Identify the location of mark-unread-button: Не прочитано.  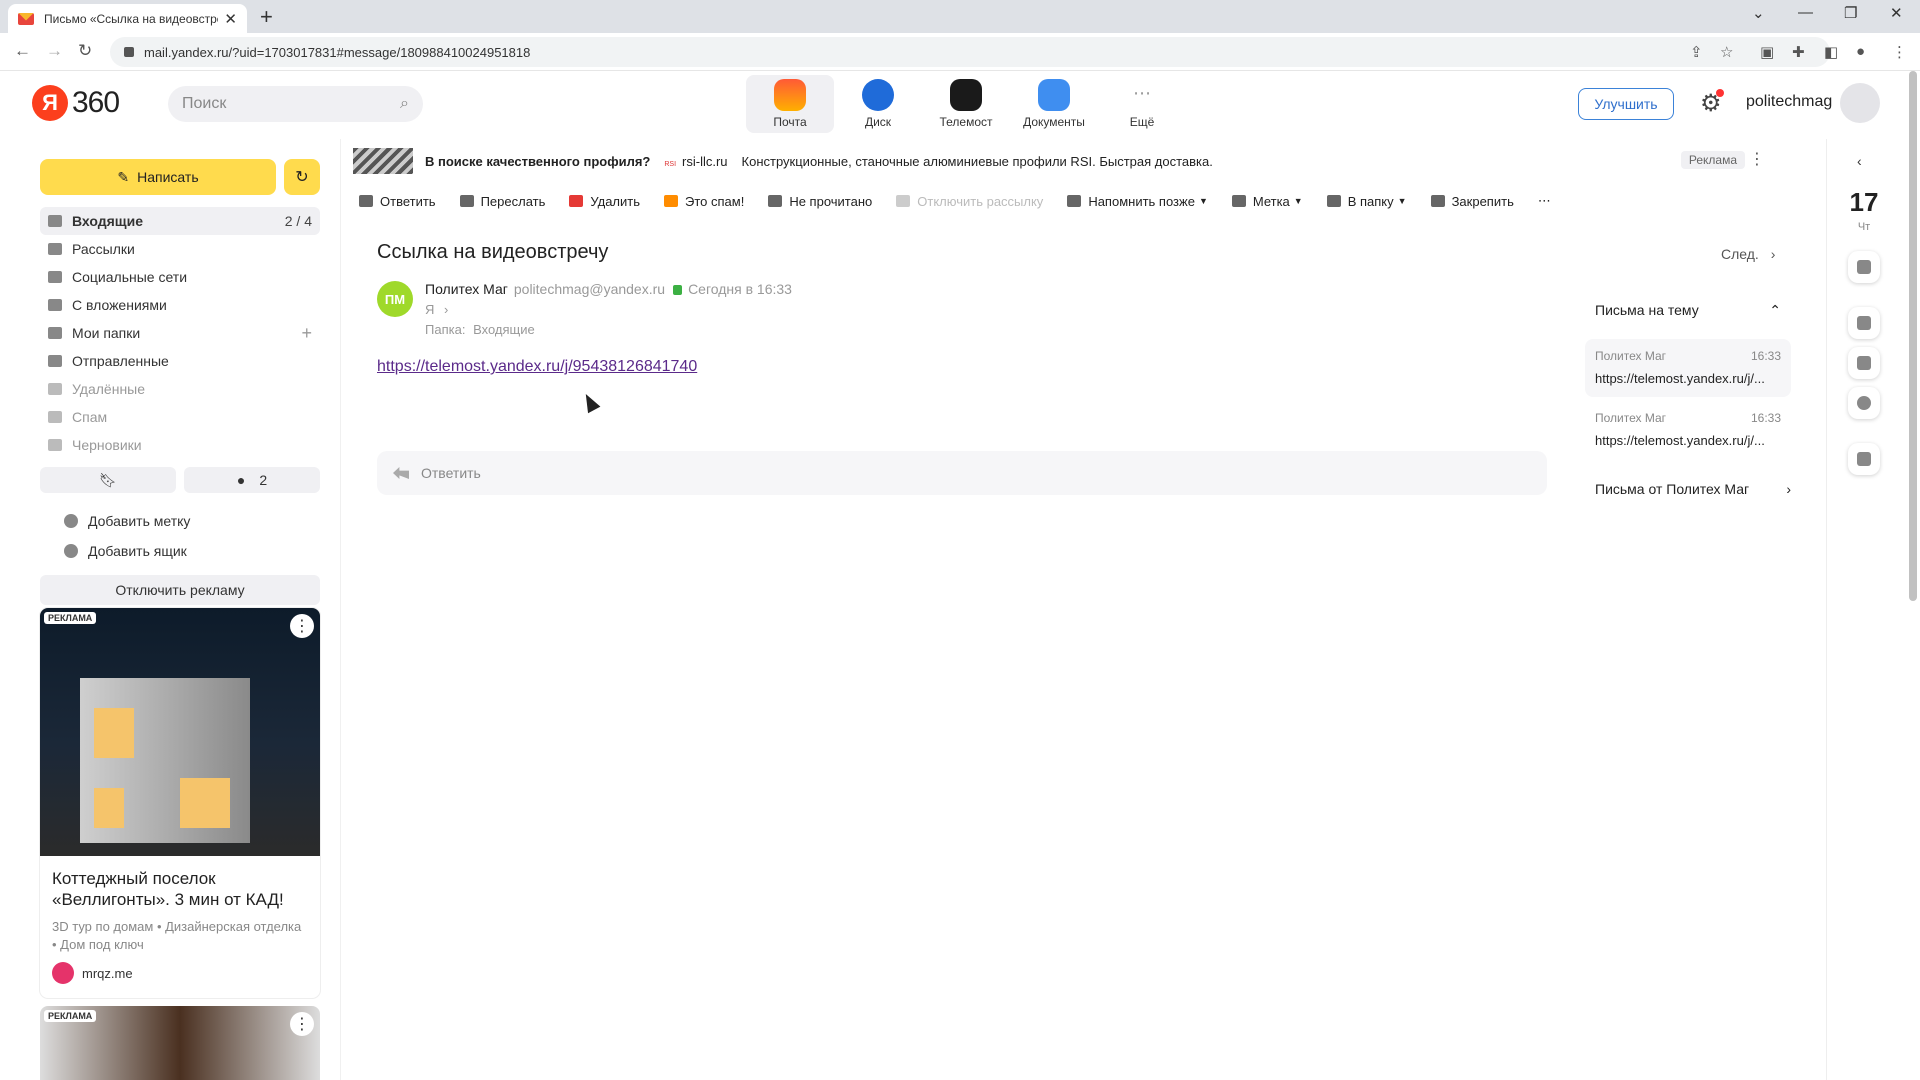
(820, 201).